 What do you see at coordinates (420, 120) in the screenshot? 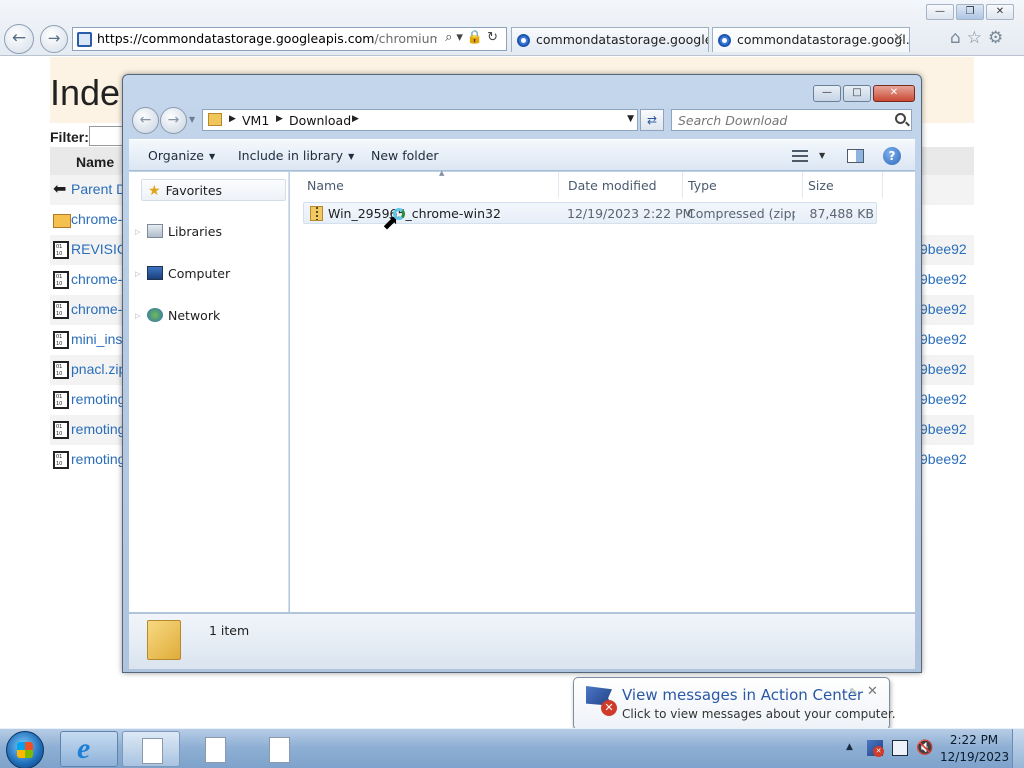
I see `breadcrumb: ▶ VM1 ▶ Download ▶ ▼` at bounding box center [420, 120].